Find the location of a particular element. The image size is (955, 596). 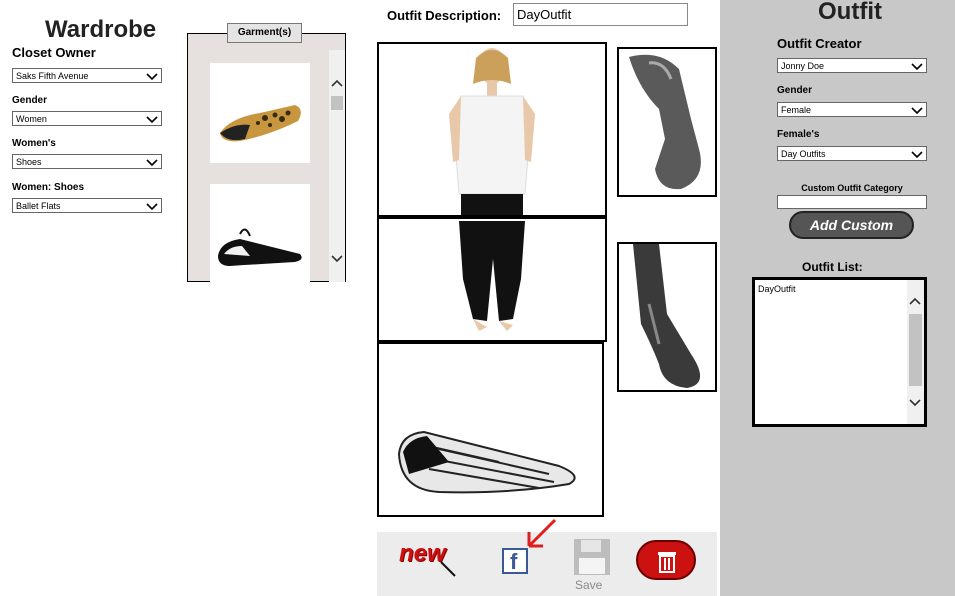

save-label: Save is located at coordinates (589, 585).